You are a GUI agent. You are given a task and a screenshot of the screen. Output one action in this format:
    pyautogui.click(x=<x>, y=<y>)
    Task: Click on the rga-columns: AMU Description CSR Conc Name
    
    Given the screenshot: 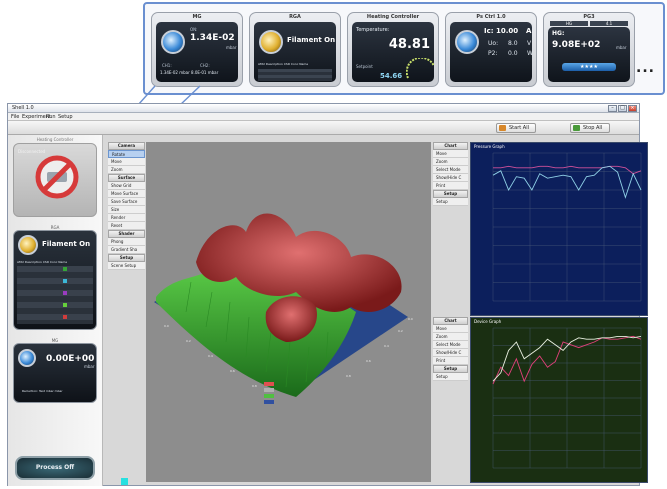 What is the action you would take?
    pyautogui.click(x=283, y=64)
    